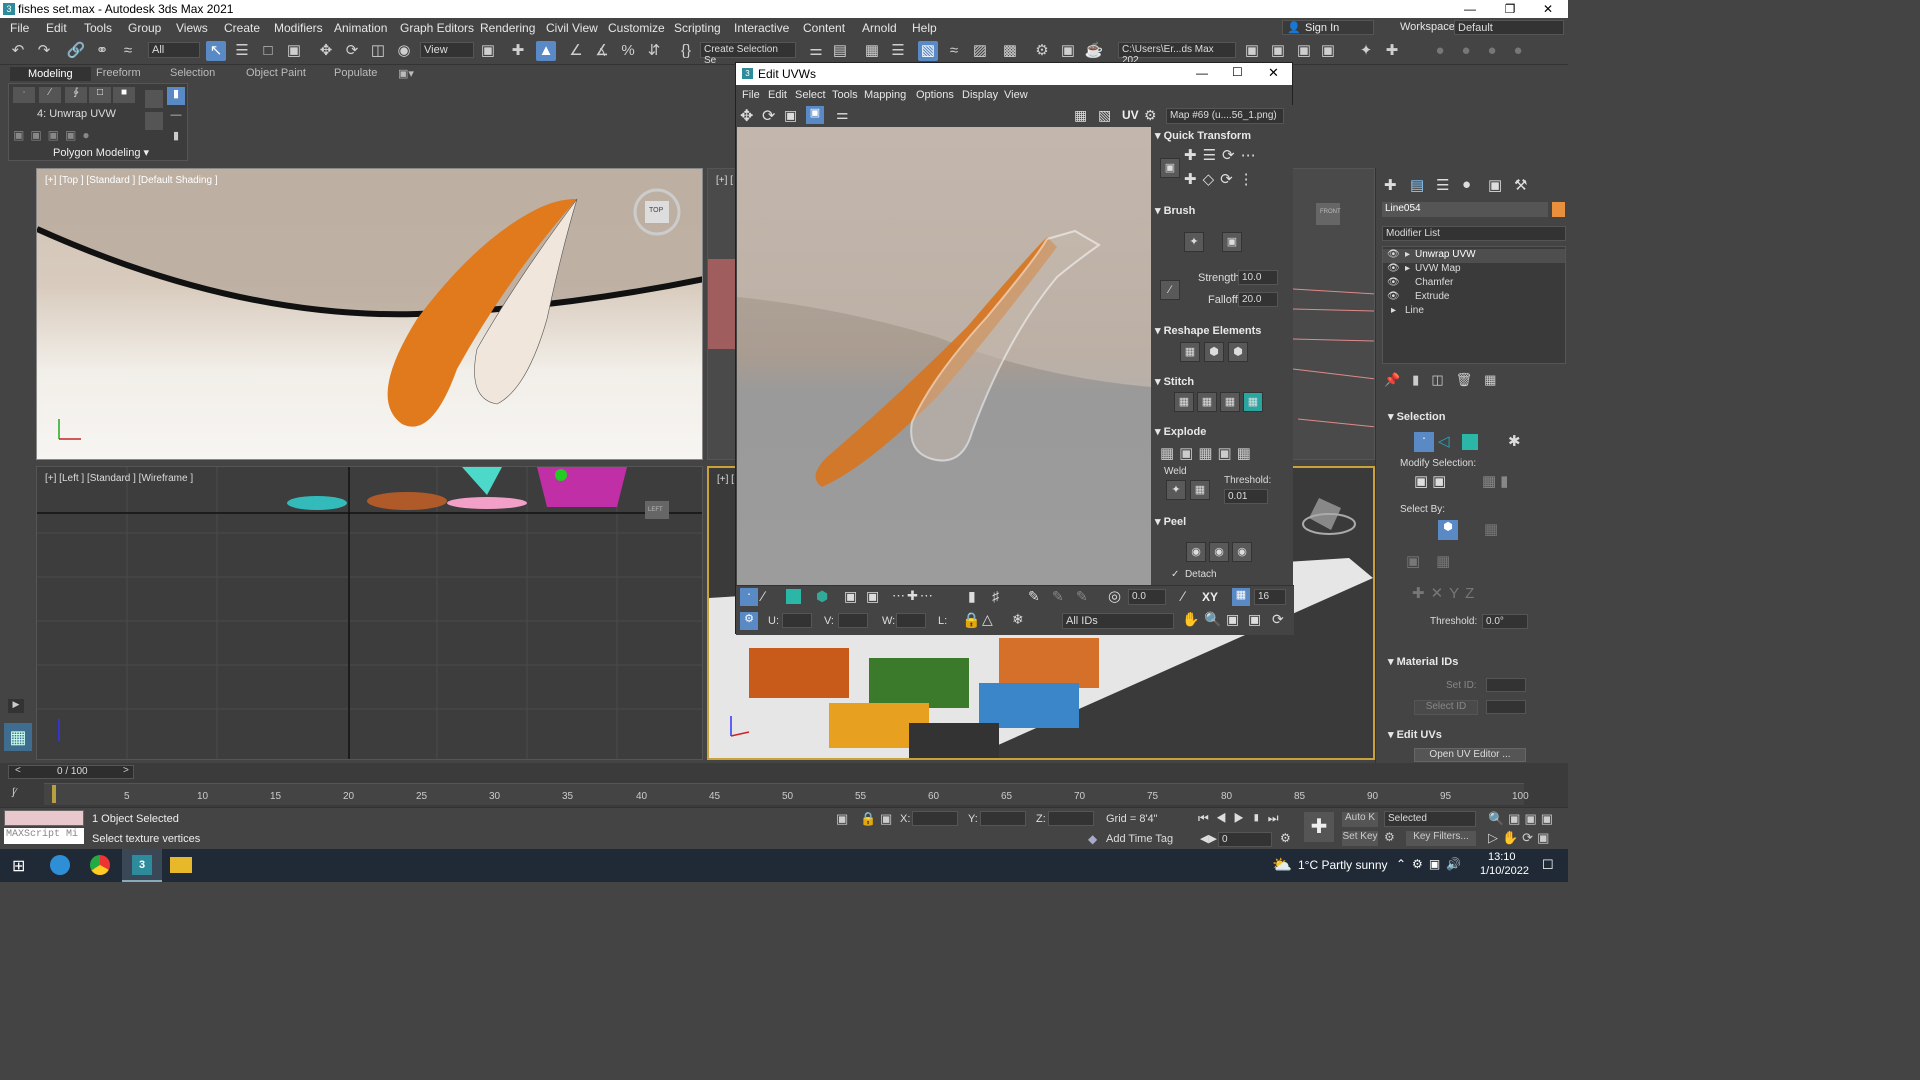 This screenshot has height=1080, width=1920. What do you see at coordinates (242, 28) in the screenshot?
I see `menu-create: Create` at bounding box center [242, 28].